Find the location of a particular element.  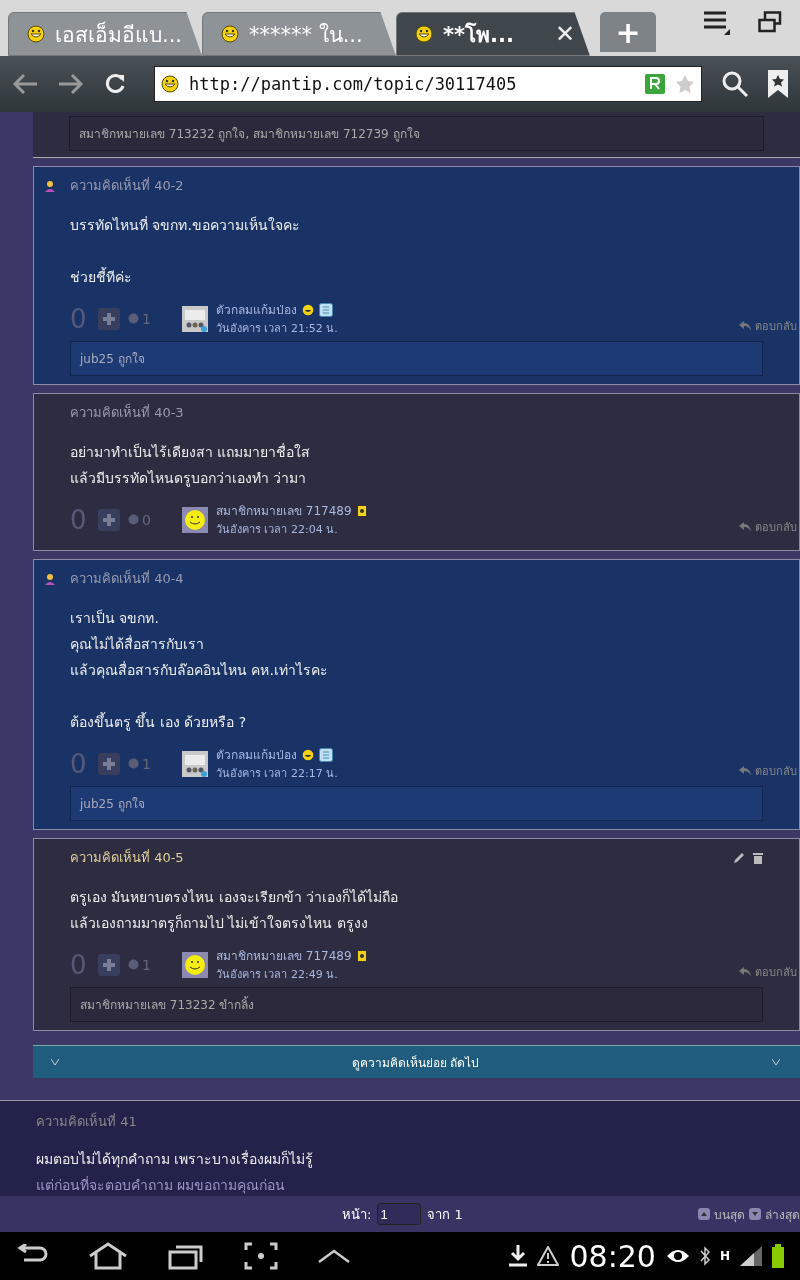

battery-icon is located at coordinates (778, 1256).